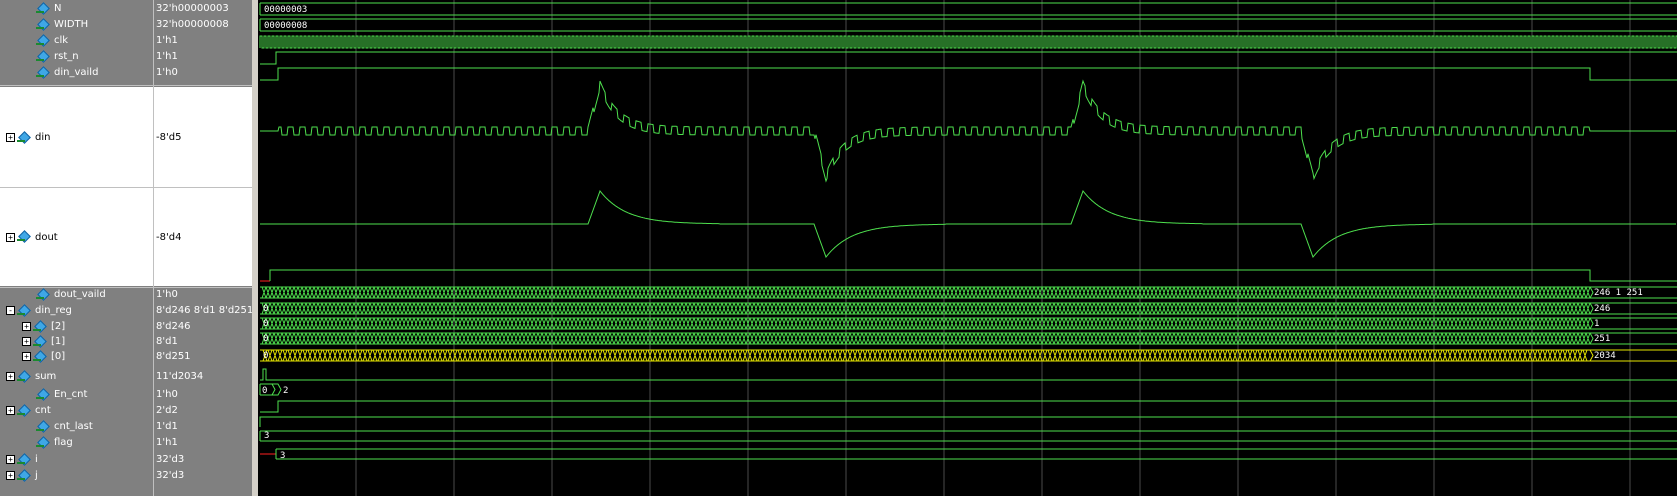 This screenshot has width=1677, height=496. What do you see at coordinates (1605, 356) in the screenshot?
I see `bus-value-label: 2034` at bounding box center [1605, 356].